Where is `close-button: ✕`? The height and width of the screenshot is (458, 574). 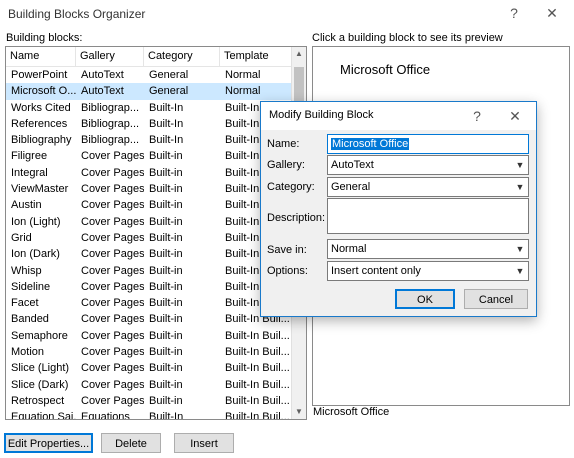 close-button: ✕ is located at coordinates (552, 13).